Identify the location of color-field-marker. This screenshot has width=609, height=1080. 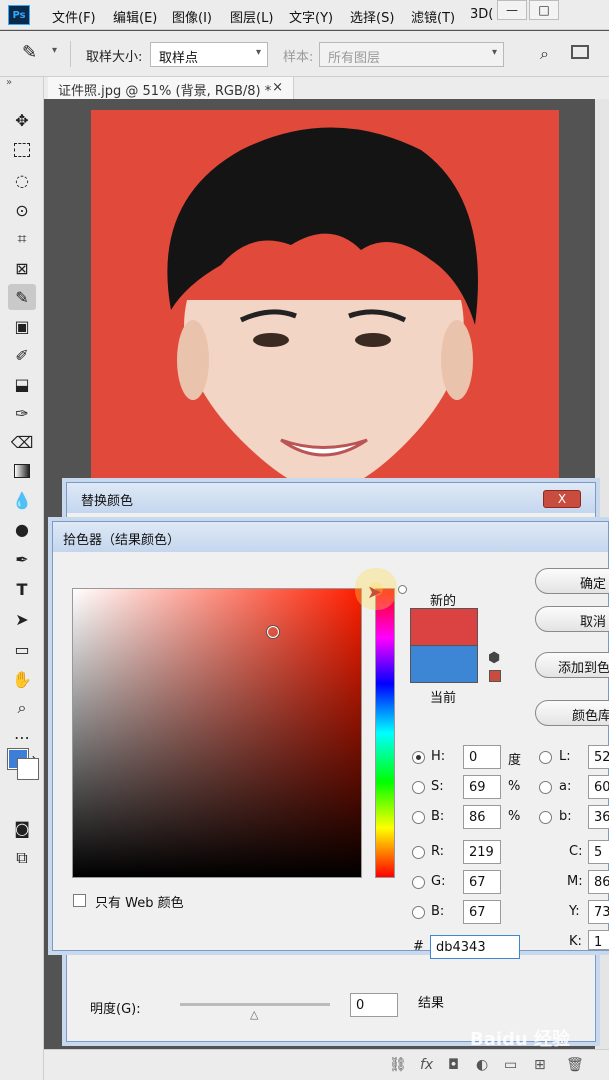
(273, 632).